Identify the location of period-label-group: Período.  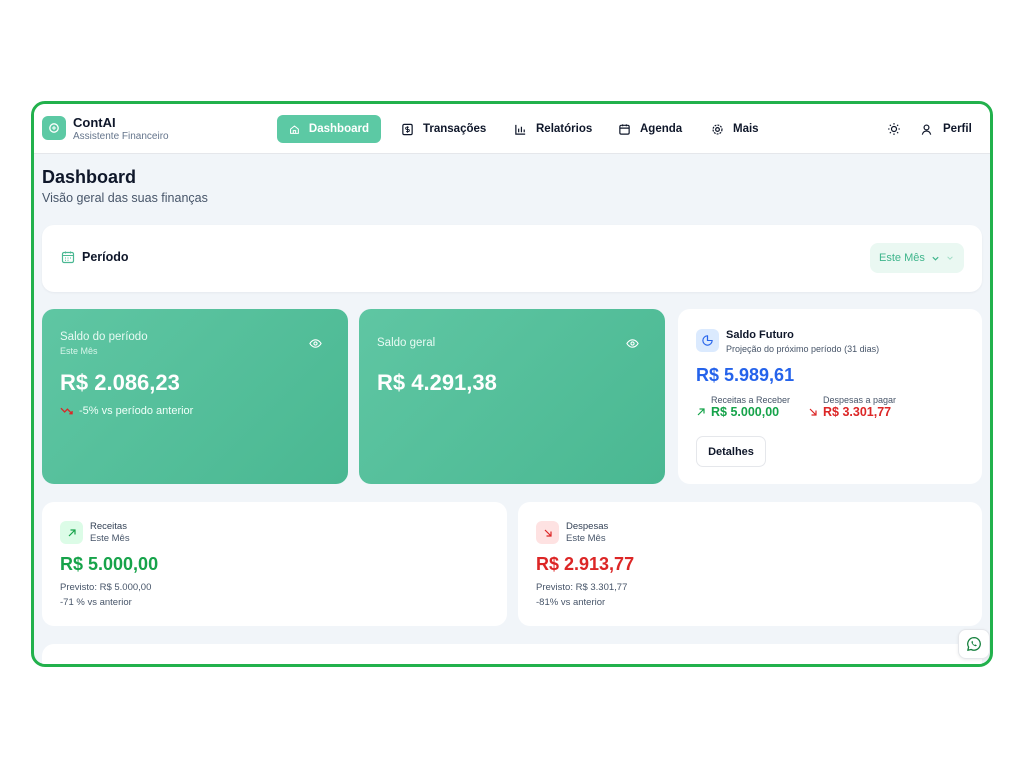
(95, 257).